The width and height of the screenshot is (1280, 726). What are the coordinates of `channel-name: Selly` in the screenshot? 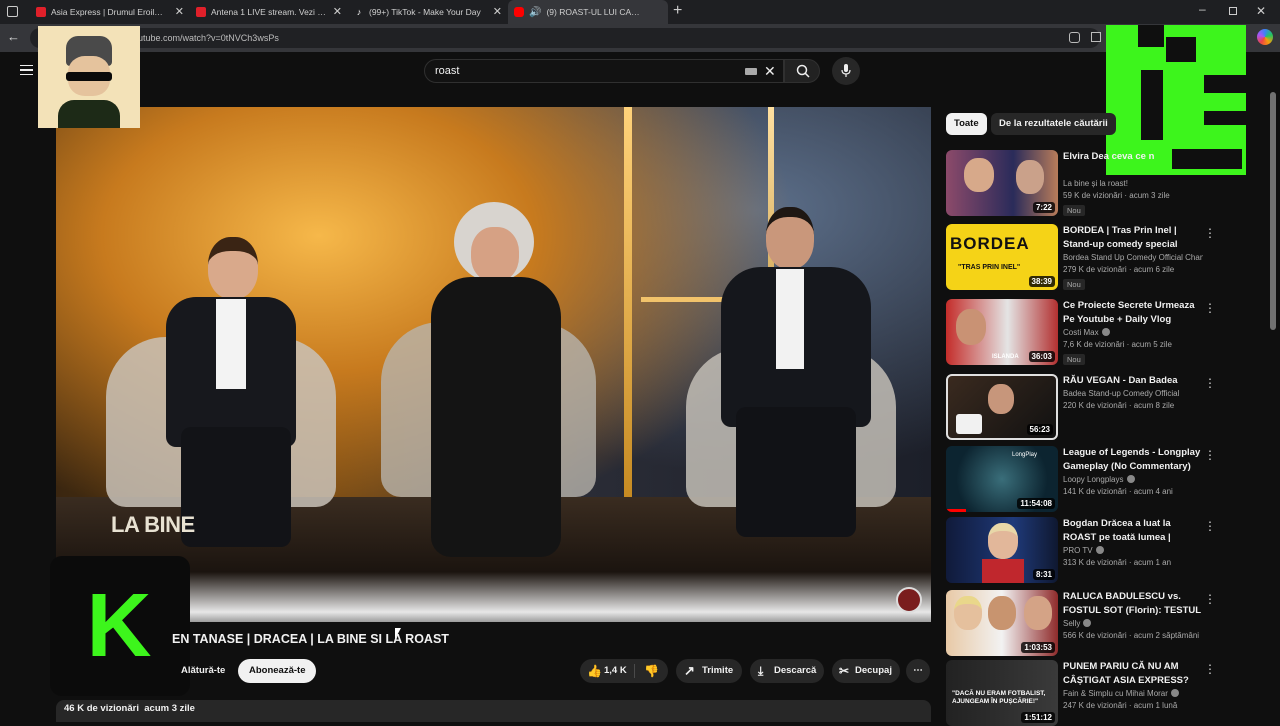 It's located at (1133, 623).